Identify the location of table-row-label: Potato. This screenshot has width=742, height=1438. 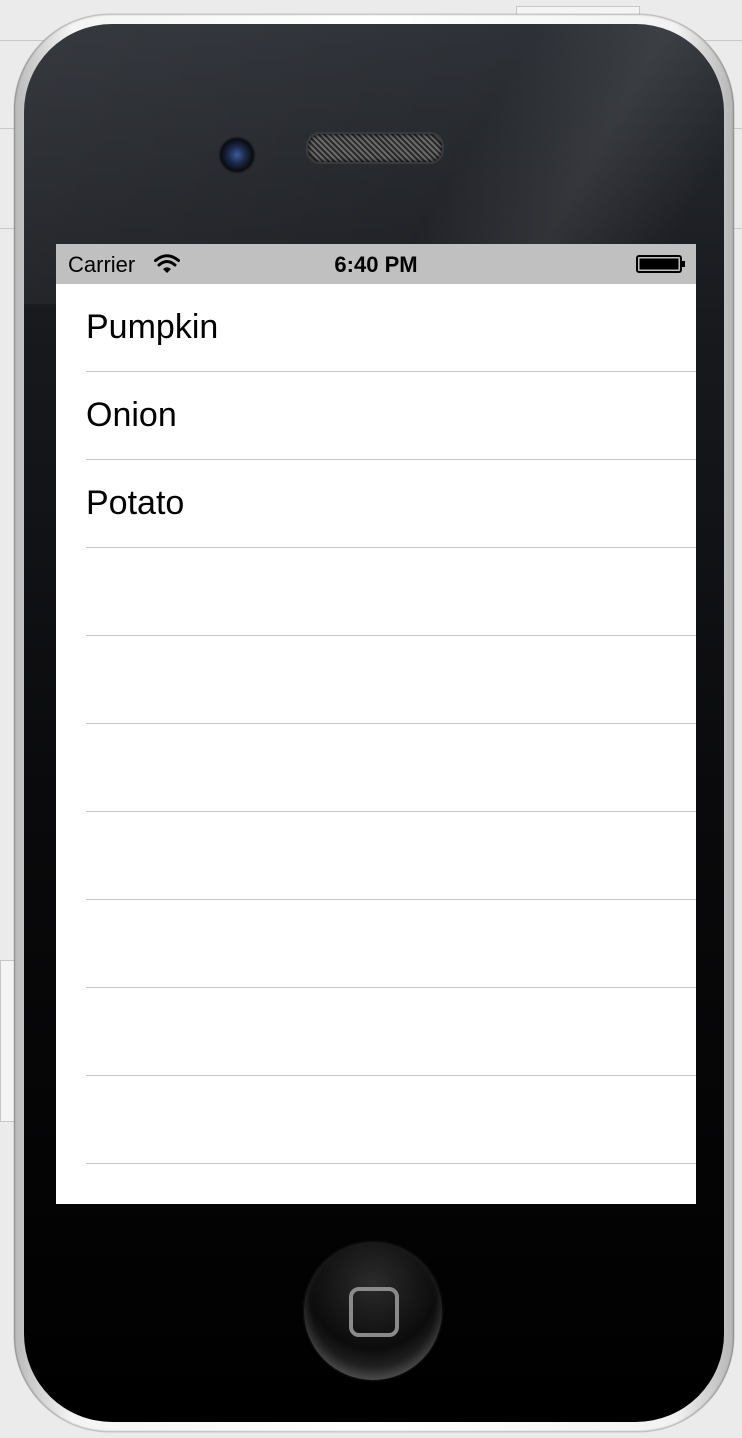
(135, 503).